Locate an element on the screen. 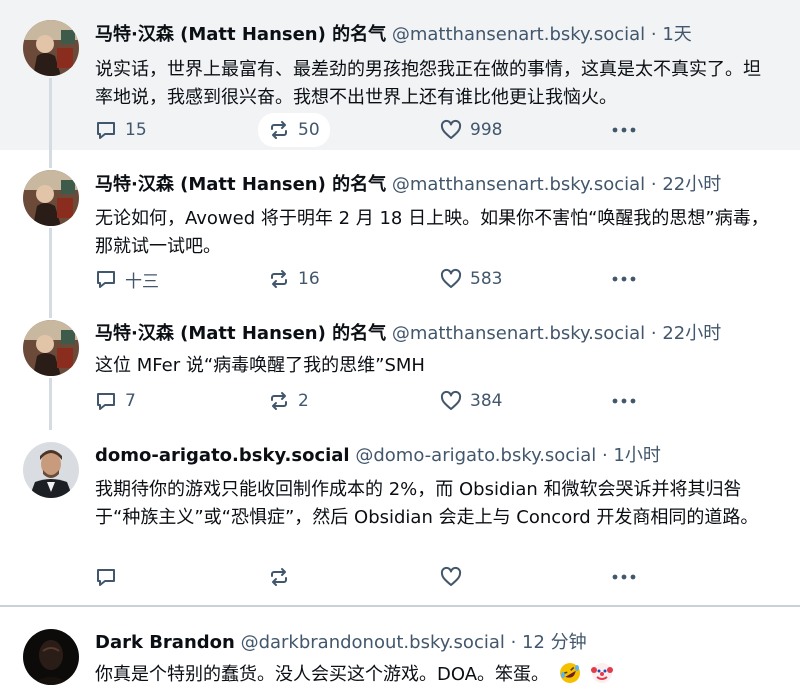 This screenshot has width=800, height=698. post-text: 你真是个特别的蠢货。没人会买这个游戏。DOA。笨蛋。 is located at coordinates (435, 675).